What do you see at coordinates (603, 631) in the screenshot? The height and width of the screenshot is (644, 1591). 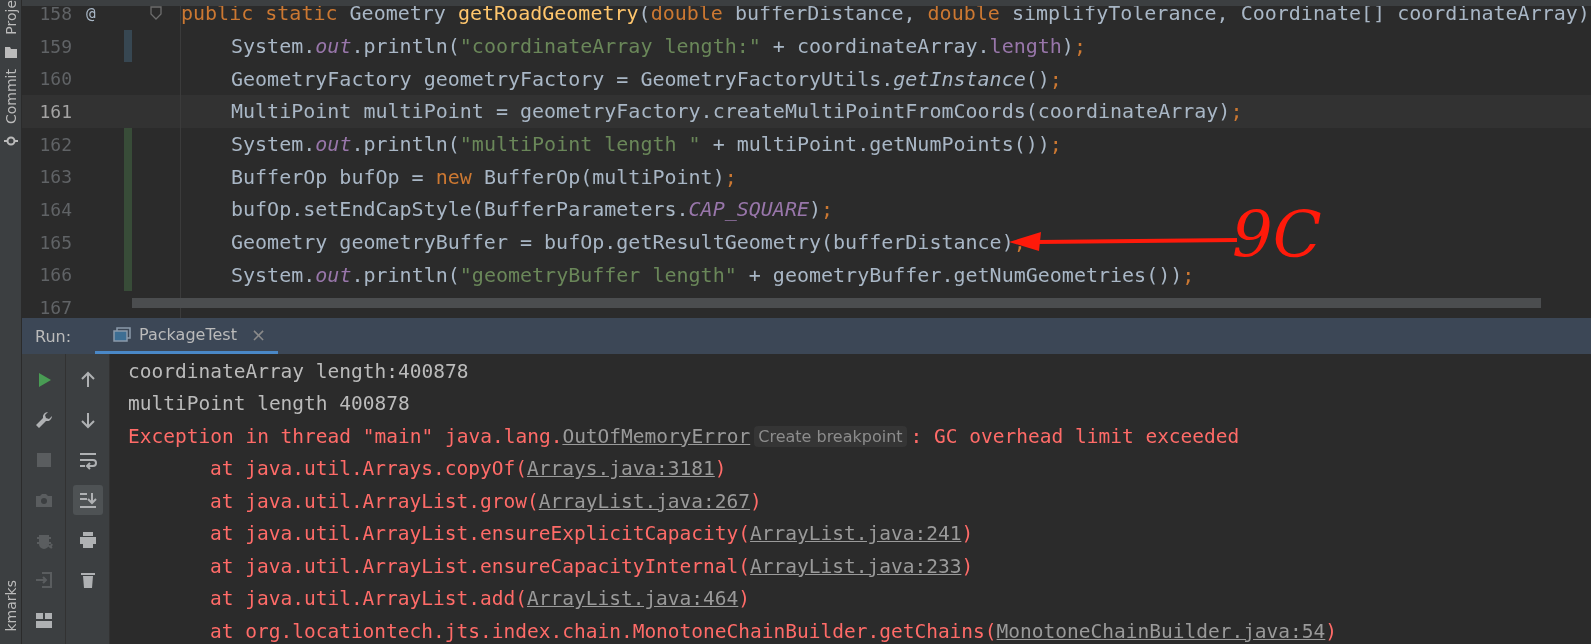 I see `console-text: at org.locationtech.jts.index.chain.MonotoneChainBuilder.getChains(` at bounding box center [603, 631].